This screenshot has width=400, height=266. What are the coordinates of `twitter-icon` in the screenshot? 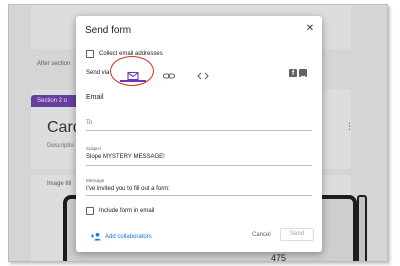 It's located at (303, 74).